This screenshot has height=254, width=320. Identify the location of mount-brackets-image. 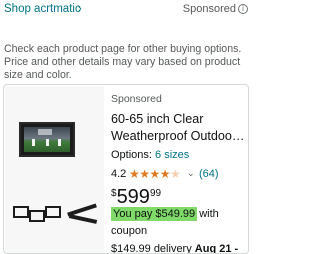
(54, 215).